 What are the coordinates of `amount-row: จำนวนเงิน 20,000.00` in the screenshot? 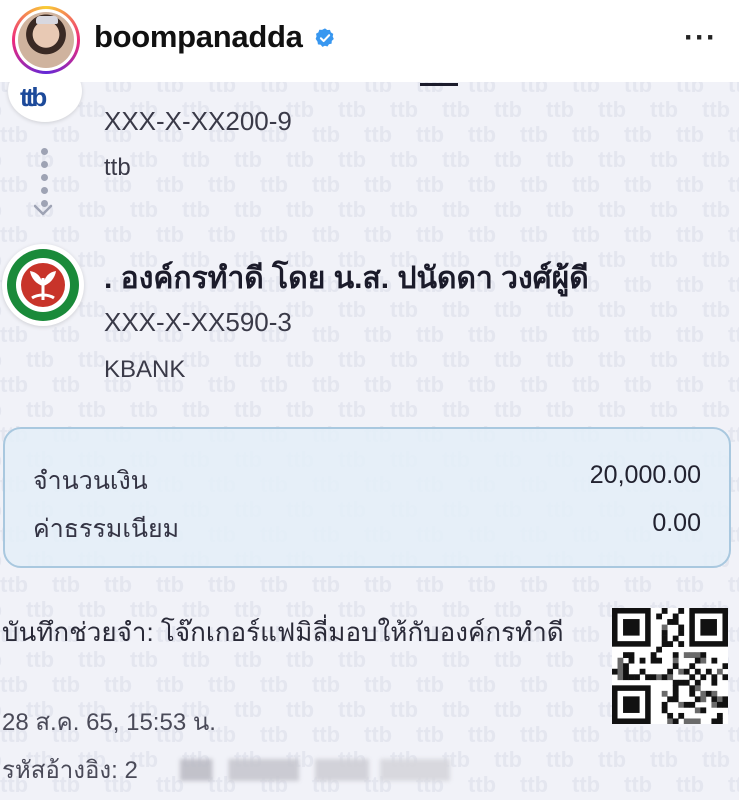 It's located at (367, 481).